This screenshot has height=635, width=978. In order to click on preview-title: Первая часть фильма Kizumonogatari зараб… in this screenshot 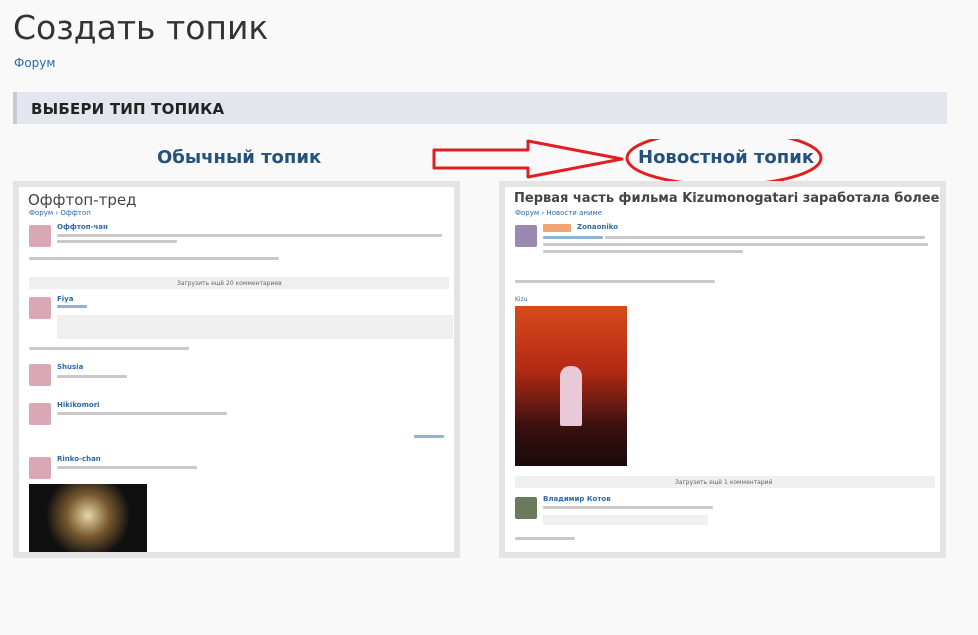, I will do `click(727, 198)`.